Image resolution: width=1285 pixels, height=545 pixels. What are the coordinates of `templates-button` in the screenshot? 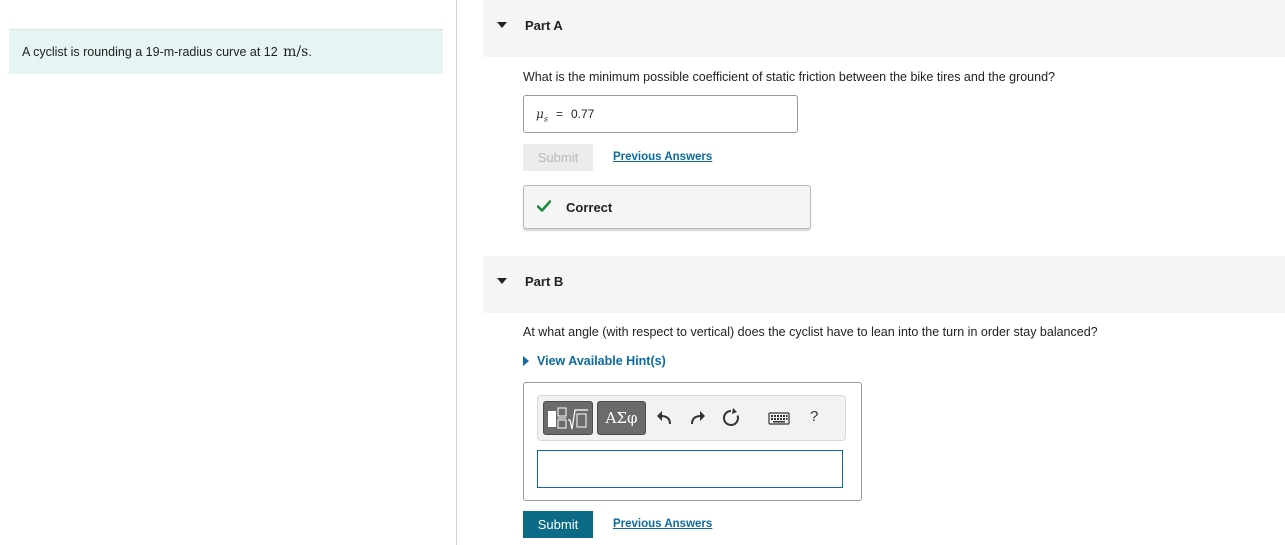 It's located at (568, 418).